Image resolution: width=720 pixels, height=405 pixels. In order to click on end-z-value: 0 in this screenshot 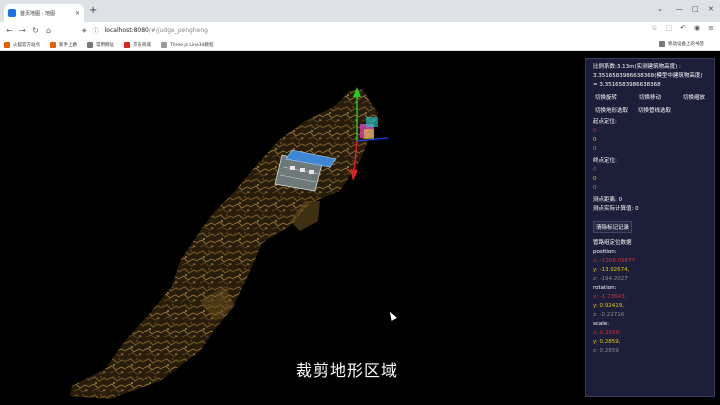, I will do `click(595, 188)`.